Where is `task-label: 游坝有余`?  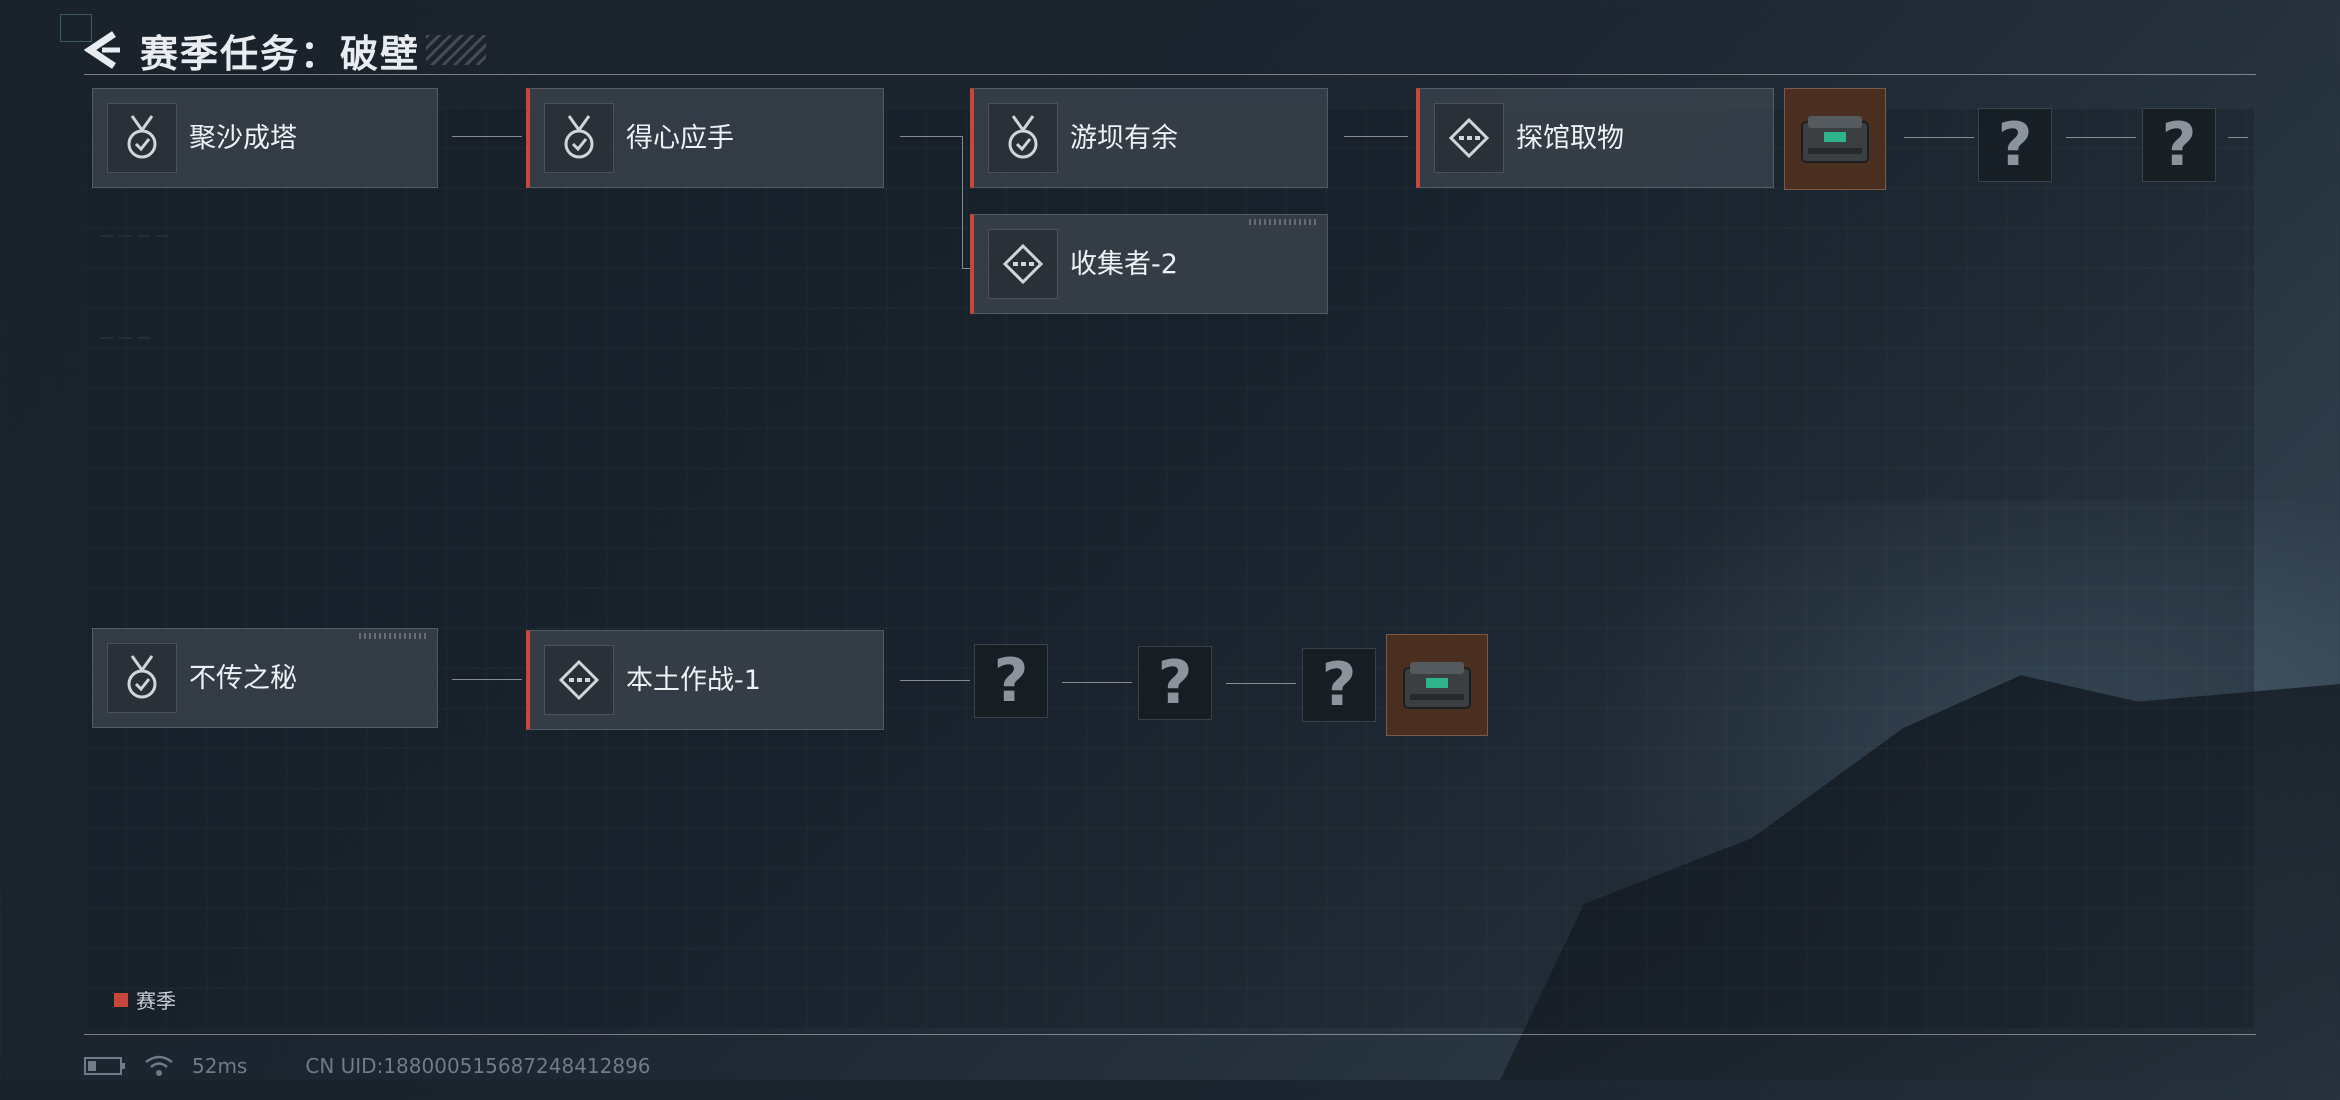
task-label: 游坝有余 is located at coordinates (1124, 138).